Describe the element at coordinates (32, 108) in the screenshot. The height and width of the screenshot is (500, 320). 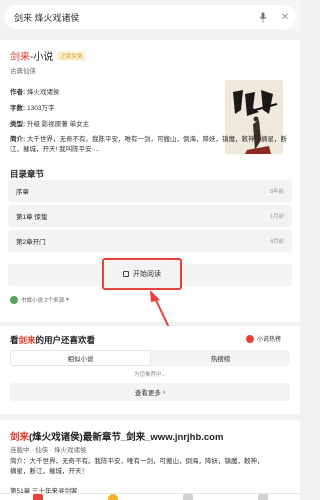
I see `words-row: 字数: 1303万字` at that location.